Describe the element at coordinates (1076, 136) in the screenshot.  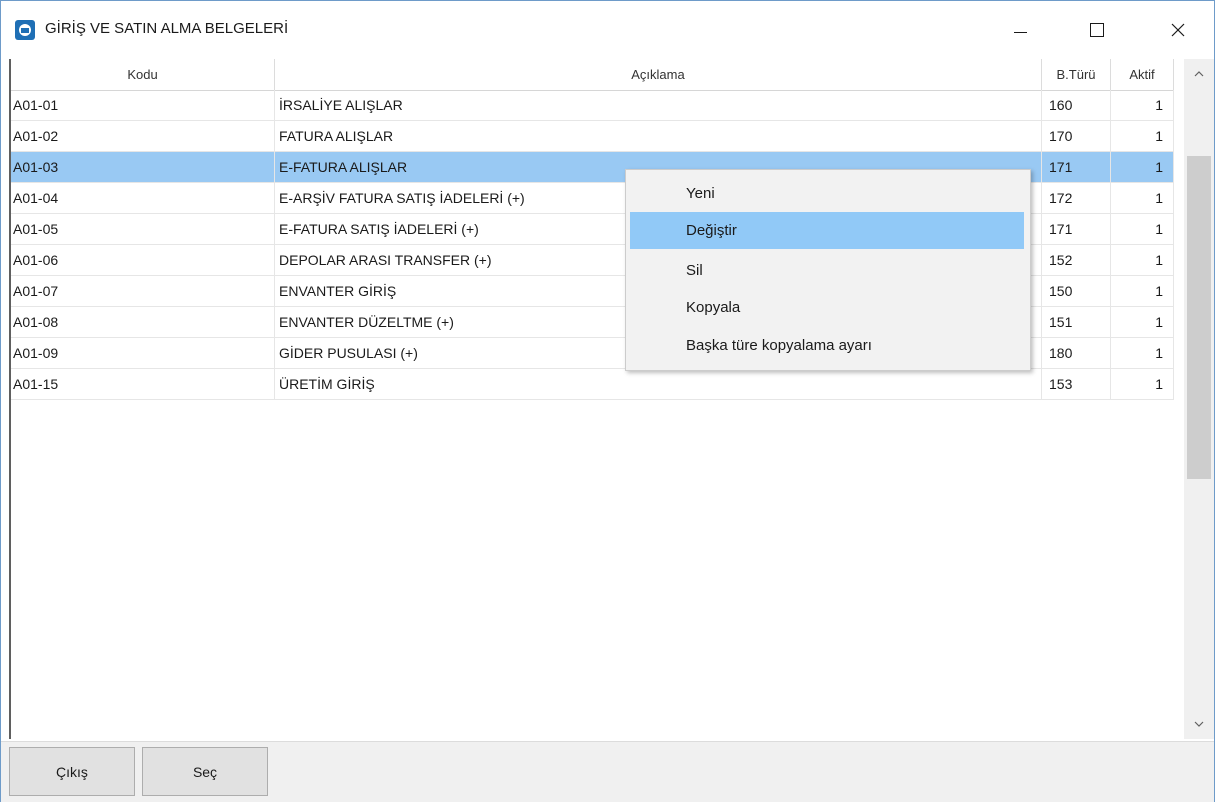
I see `cell-belge-turu: 170` at that location.